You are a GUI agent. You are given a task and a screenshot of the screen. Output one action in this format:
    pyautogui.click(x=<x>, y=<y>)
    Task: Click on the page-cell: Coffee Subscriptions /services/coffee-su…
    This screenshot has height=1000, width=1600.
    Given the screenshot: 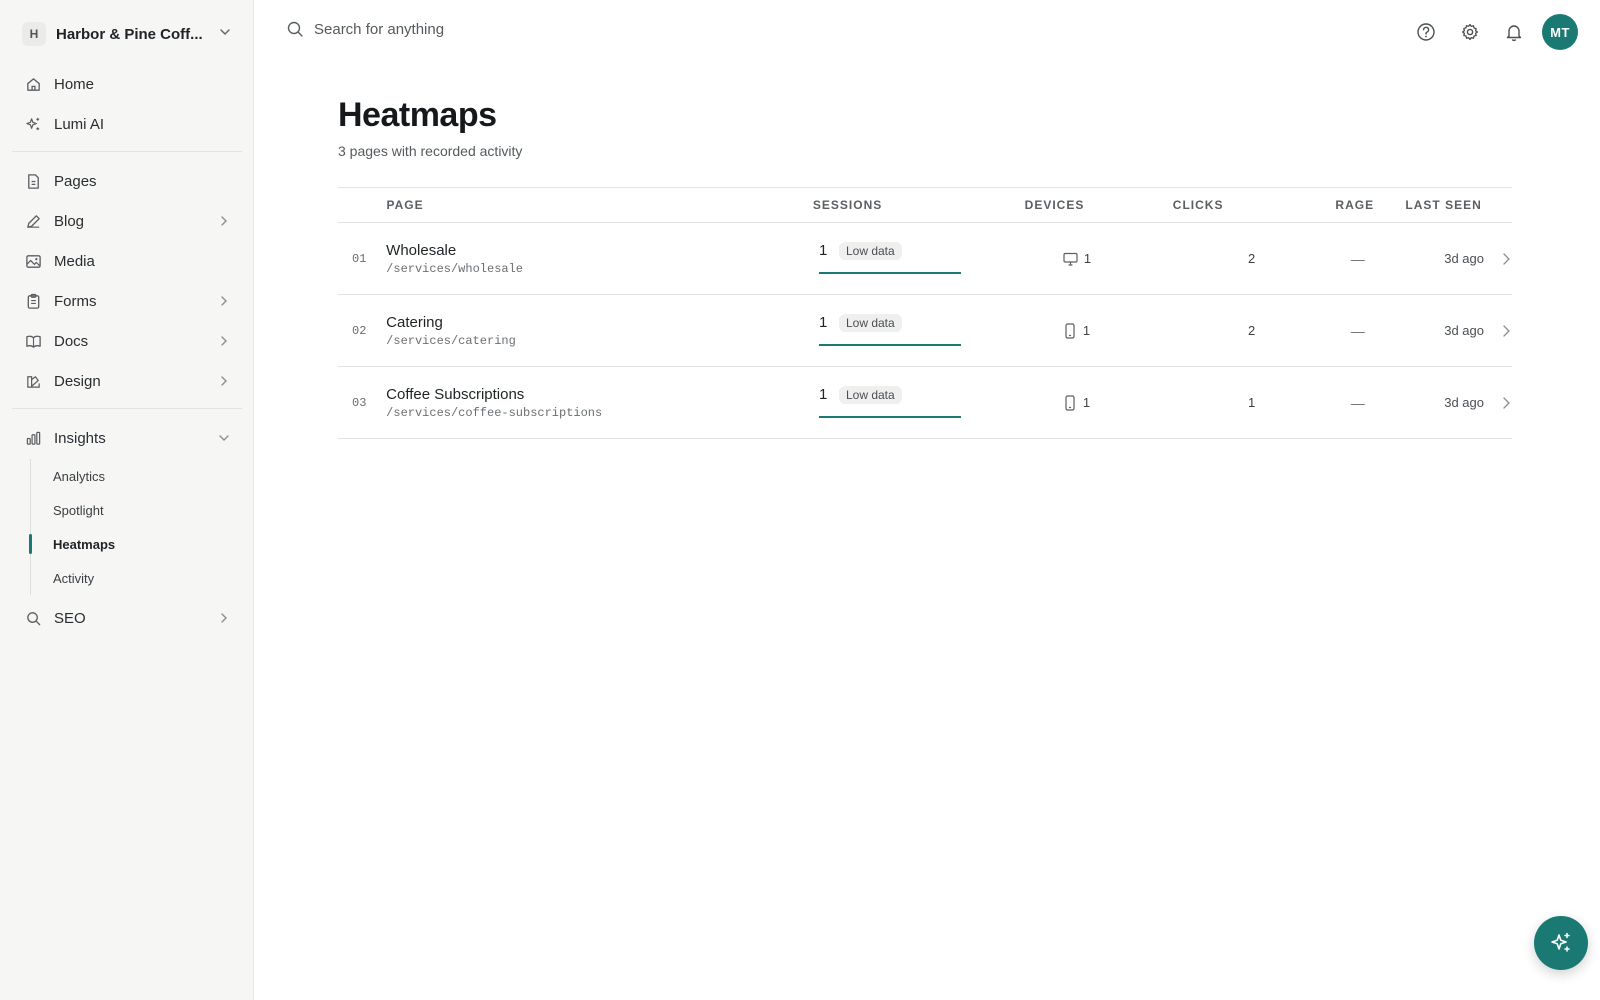 What is the action you would take?
    pyautogui.click(x=597, y=403)
    